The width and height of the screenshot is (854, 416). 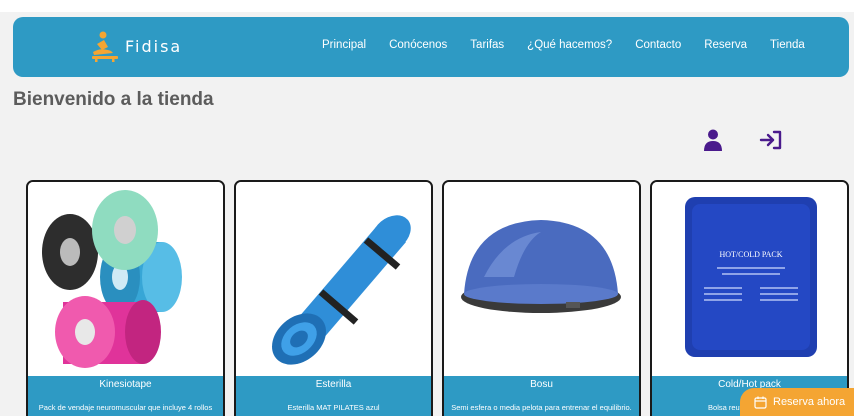 I want to click on top-strip, so click(x=427, y=6).